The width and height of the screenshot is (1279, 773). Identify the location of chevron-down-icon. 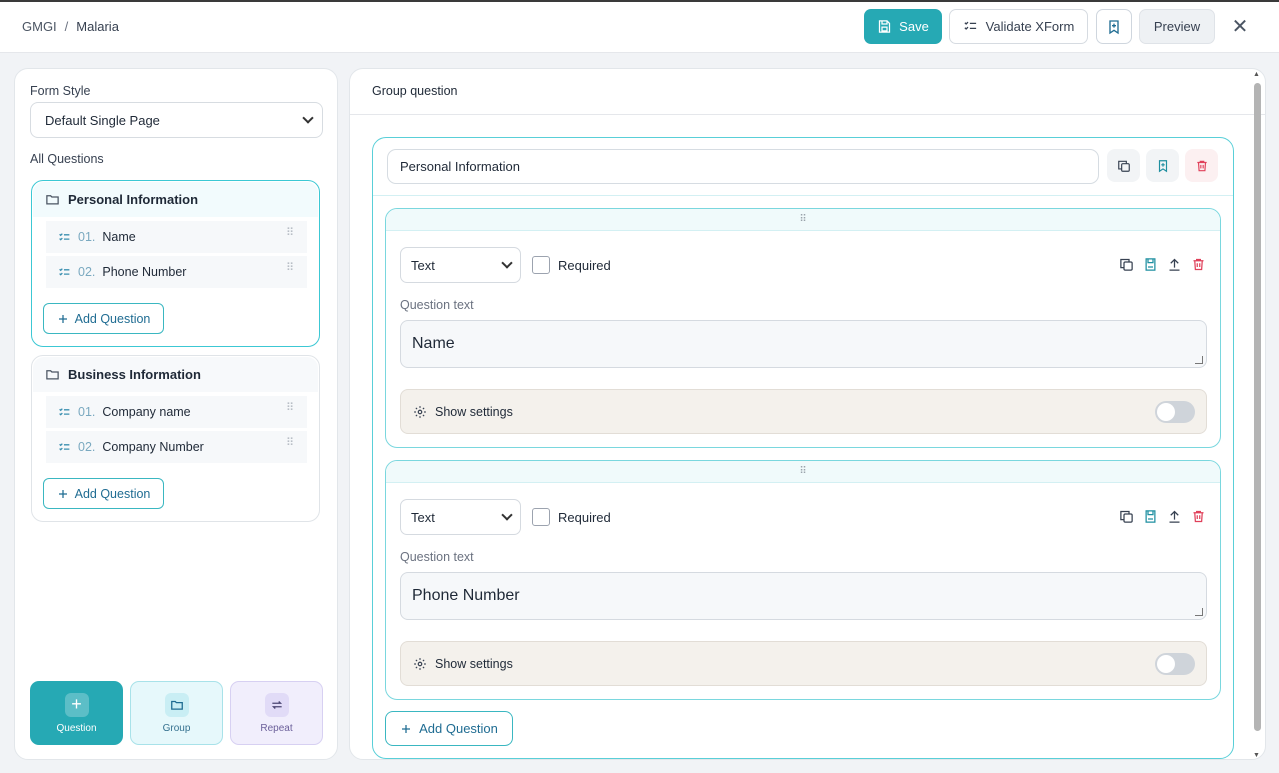
(507, 263).